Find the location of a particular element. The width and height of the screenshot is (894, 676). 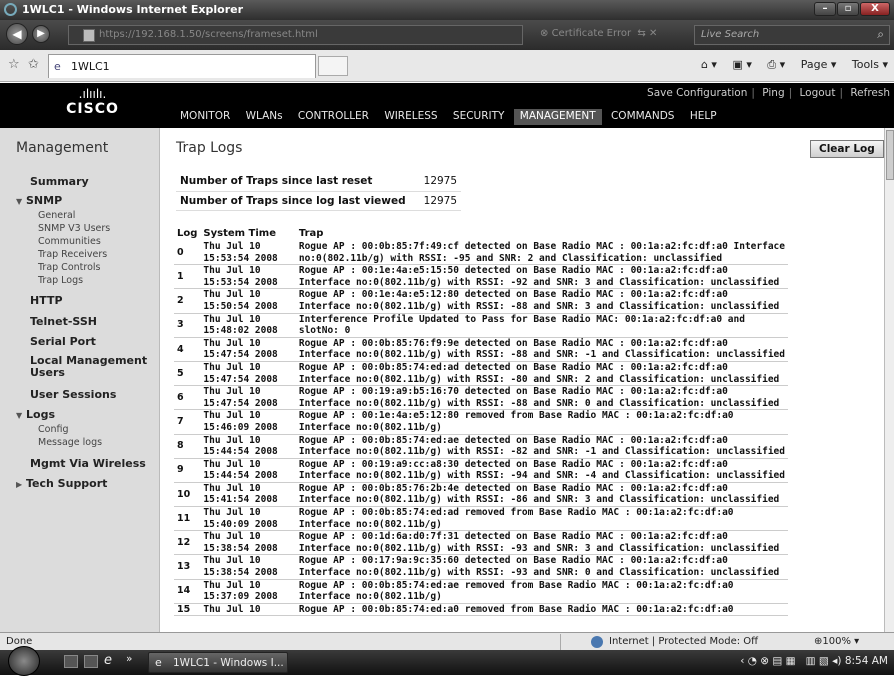

tab-bar: ☆ ✩ e 1WLC1 ⌂ ▾ ▣ ▾ ⎙ ▾ Page ▾ Tools ▾ is located at coordinates (447, 66).